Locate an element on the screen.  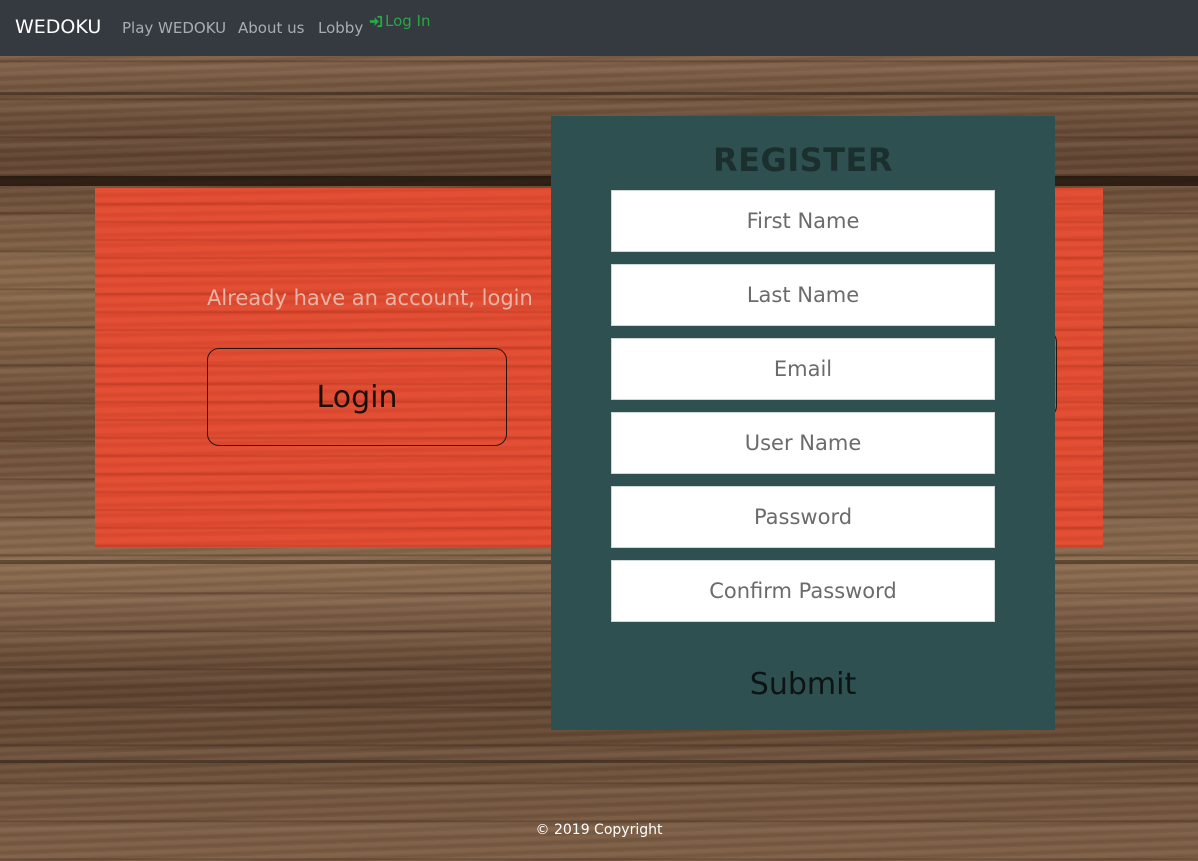
last-name-field is located at coordinates (803, 295).